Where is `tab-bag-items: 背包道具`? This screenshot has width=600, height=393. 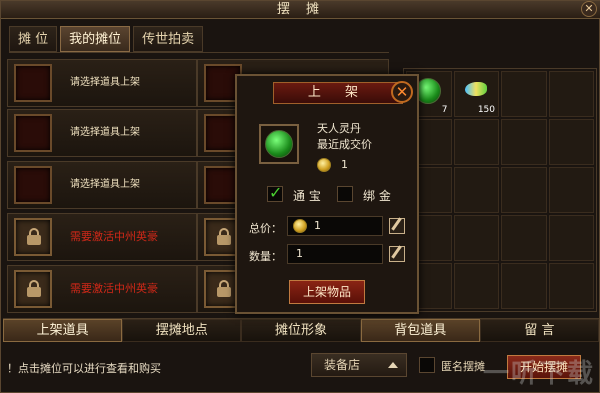 tab-bag-items: 背包道具 is located at coordinates (420, 330).